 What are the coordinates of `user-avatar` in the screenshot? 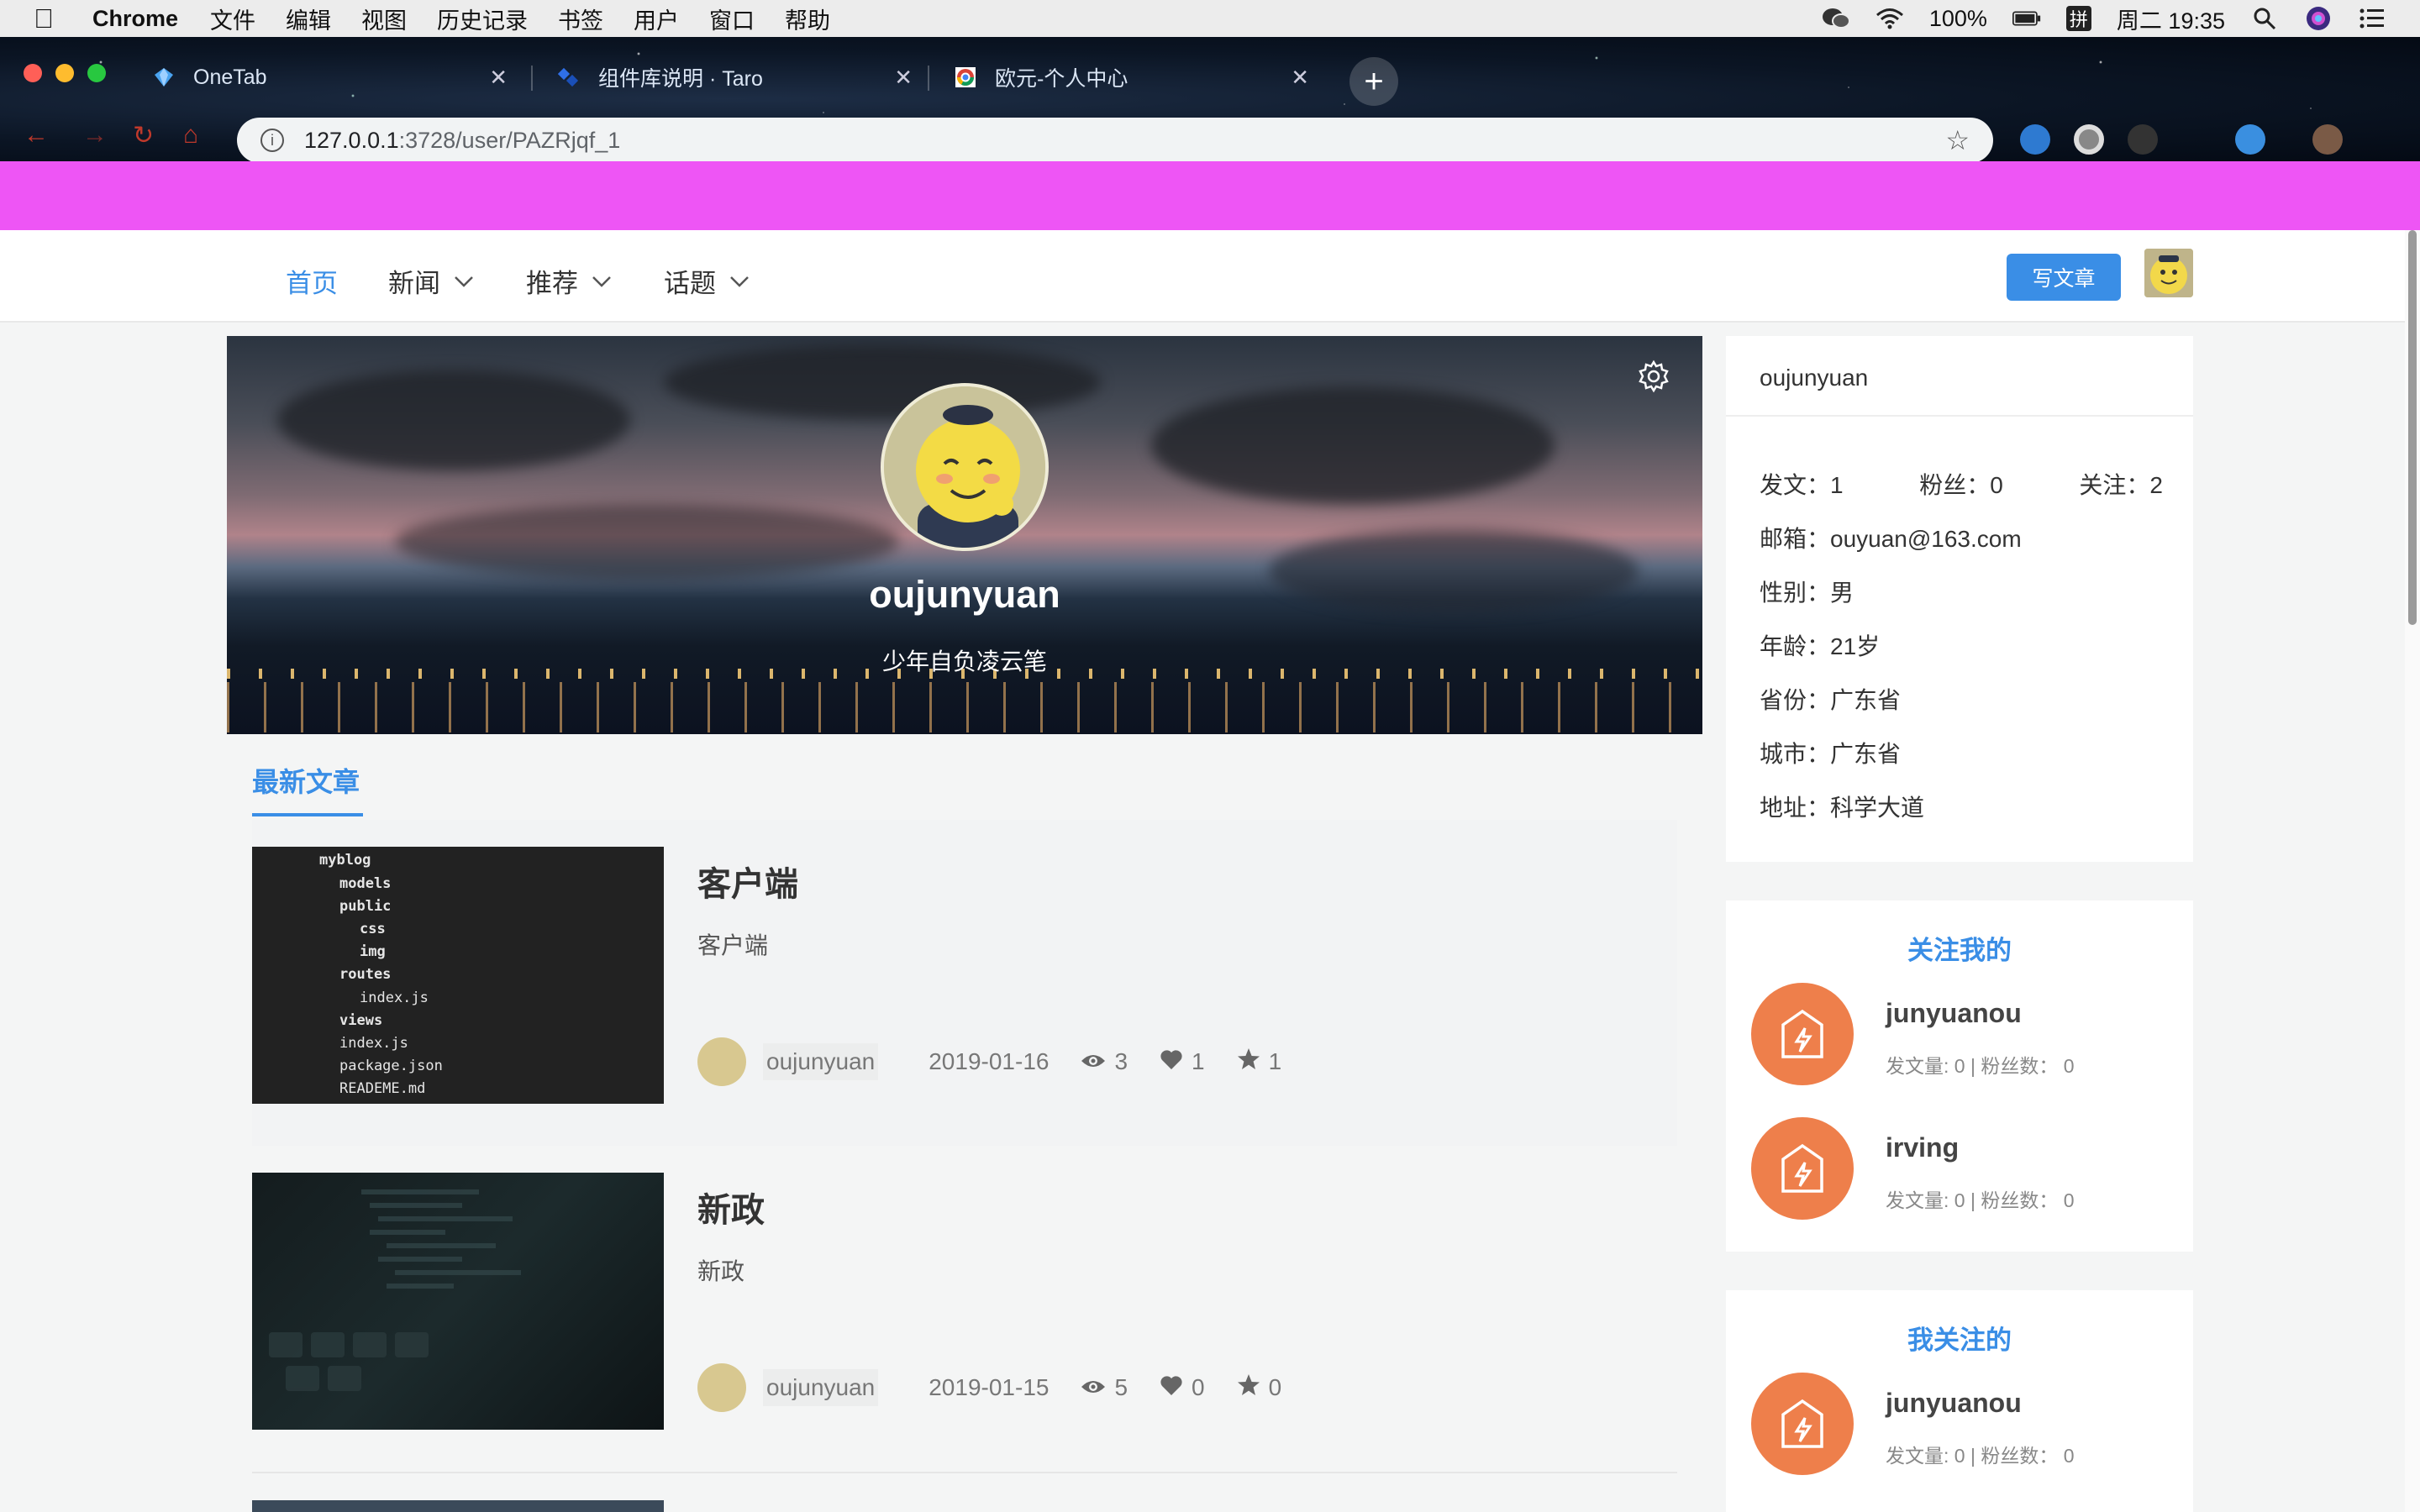 It's located at (2168, 273).